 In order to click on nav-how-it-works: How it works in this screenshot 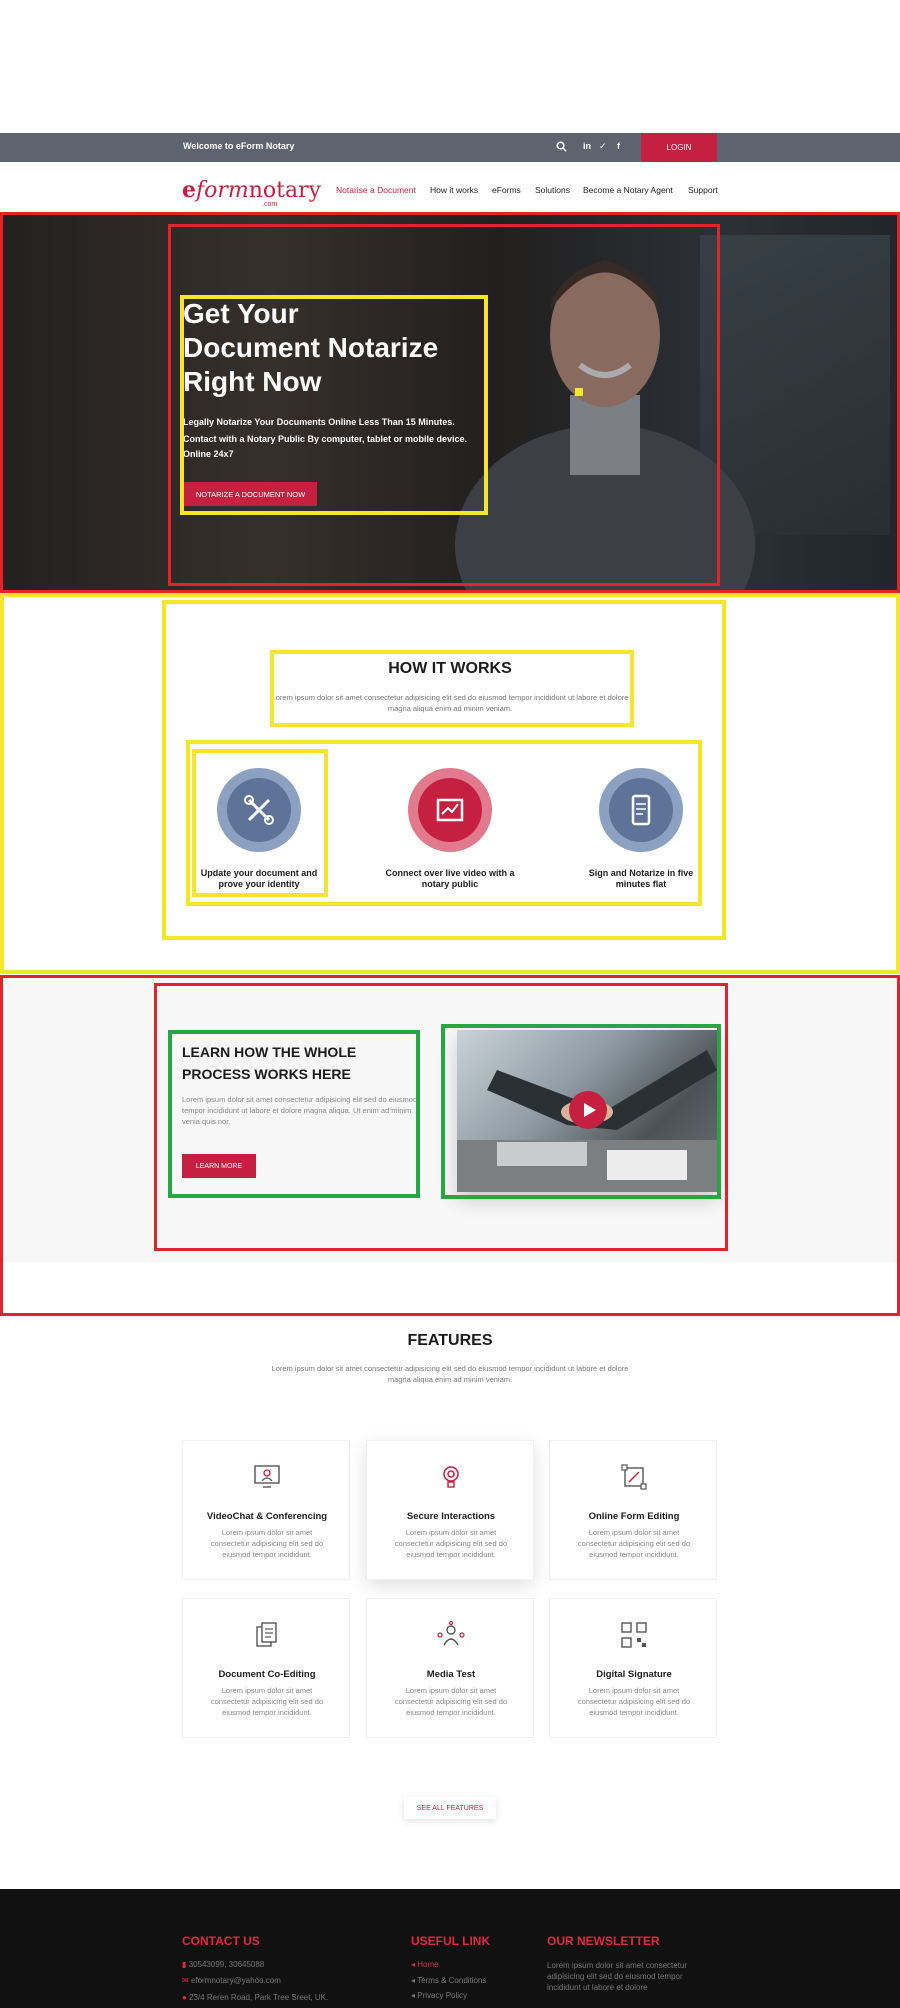, I will do `click(454, 190)`.